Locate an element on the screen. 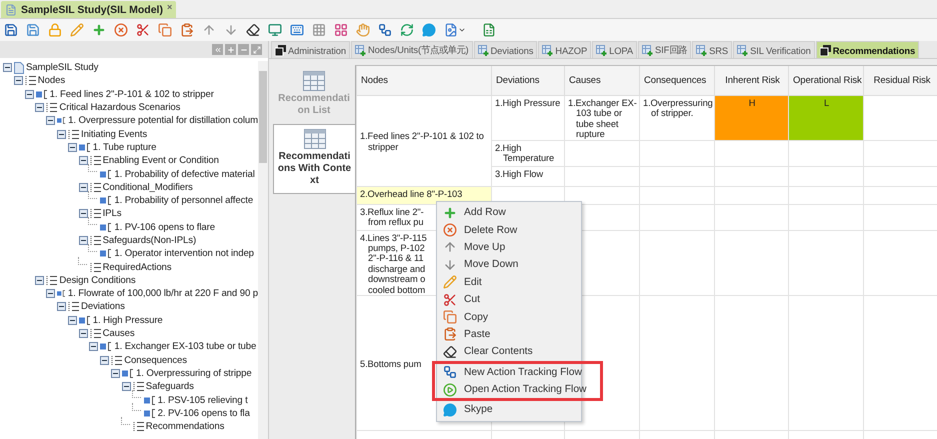  play-icon is located at coordinates (450, 389).